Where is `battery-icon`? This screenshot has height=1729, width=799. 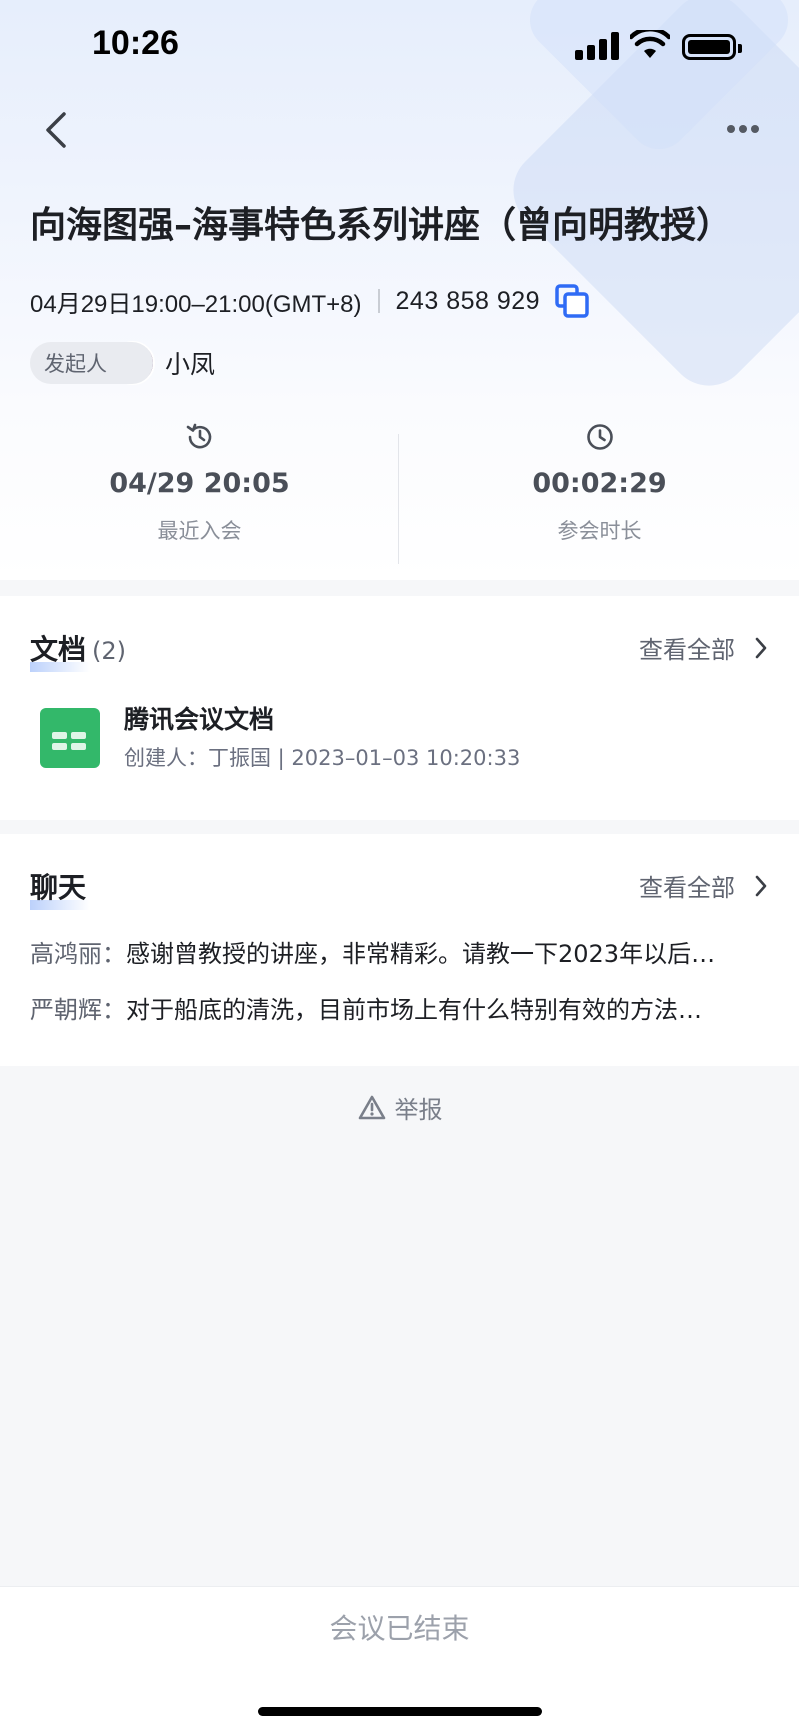
battery-icon is located at coordinates (712, 47).